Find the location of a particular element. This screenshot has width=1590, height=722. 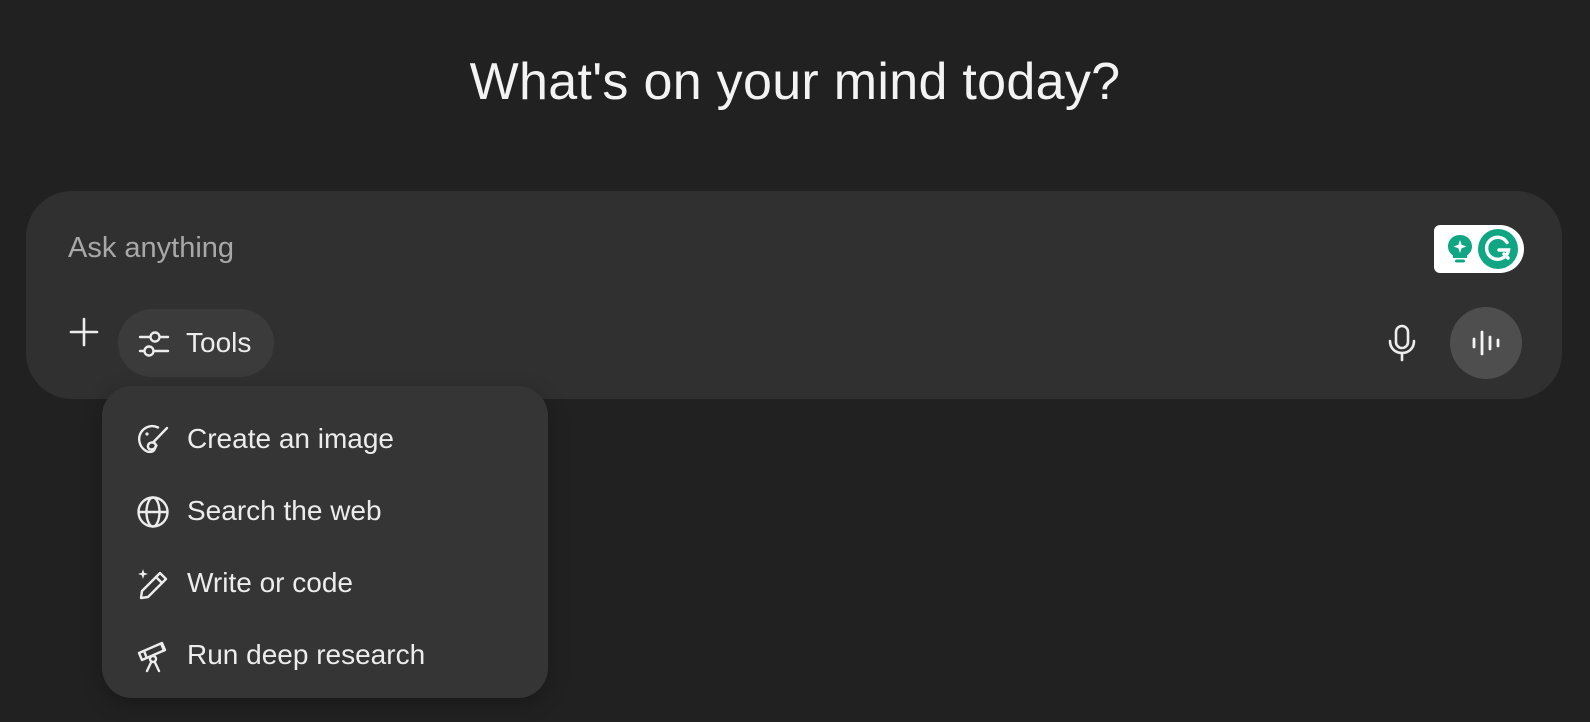

globe-icon is located at coordinates (153, 512).